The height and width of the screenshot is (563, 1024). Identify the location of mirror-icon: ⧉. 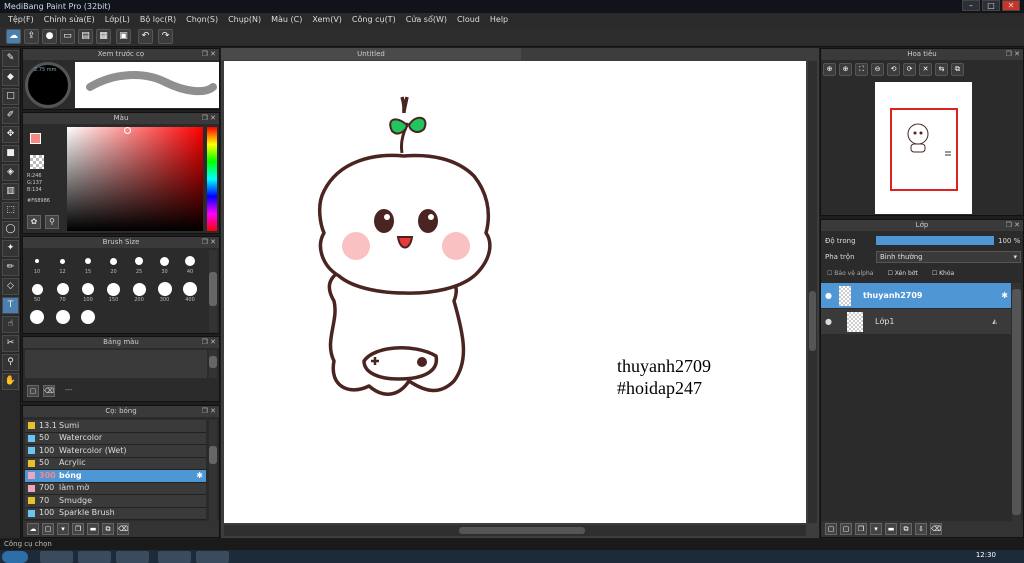
(957, 69).